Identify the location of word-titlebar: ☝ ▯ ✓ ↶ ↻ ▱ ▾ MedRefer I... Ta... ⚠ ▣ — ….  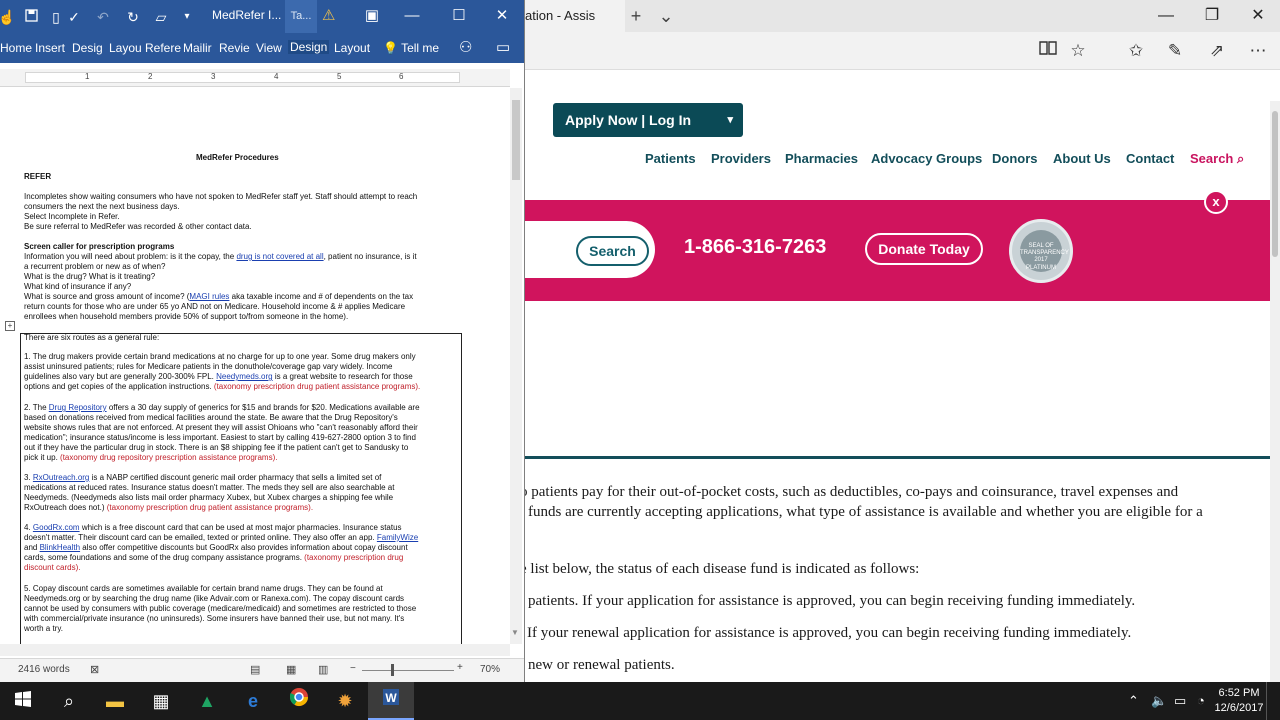
(262, 16).